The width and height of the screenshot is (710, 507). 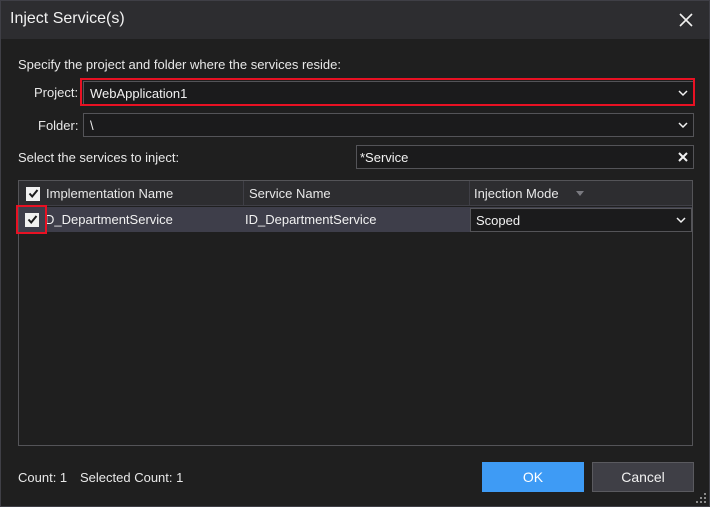 I want to click on header-mode-label: Injection Mode, so click(x=516, y=193).